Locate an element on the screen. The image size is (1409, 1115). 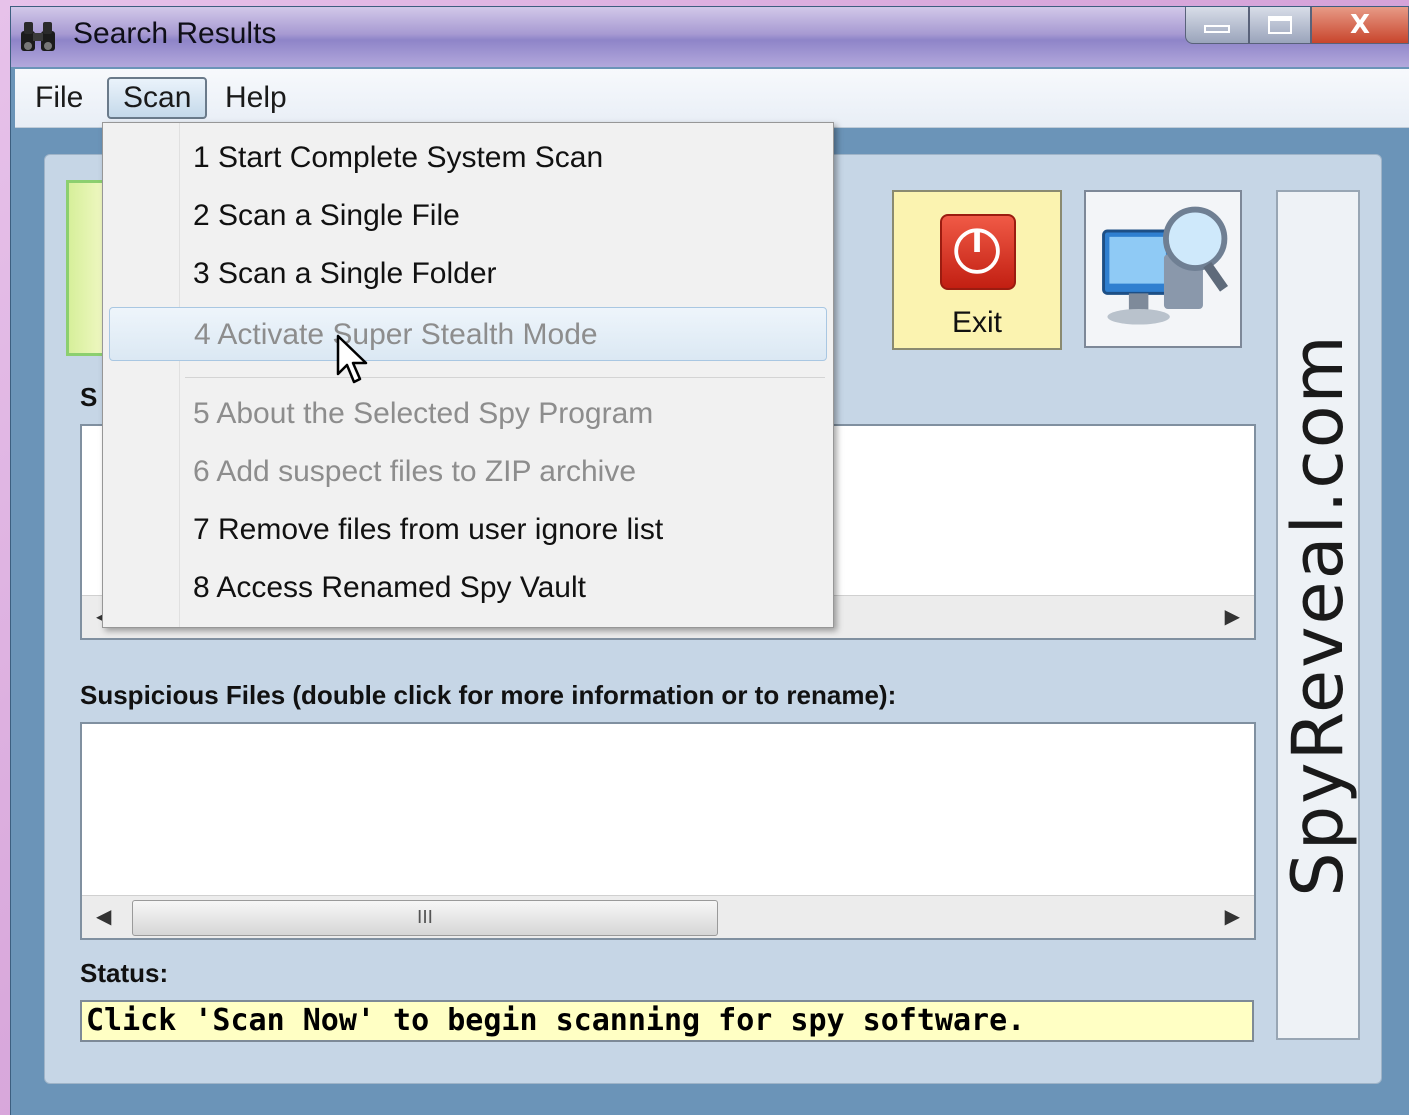
menu-item-start-complete-scan: 1 Start Complete System Scan is located at coordinates (468, 158).